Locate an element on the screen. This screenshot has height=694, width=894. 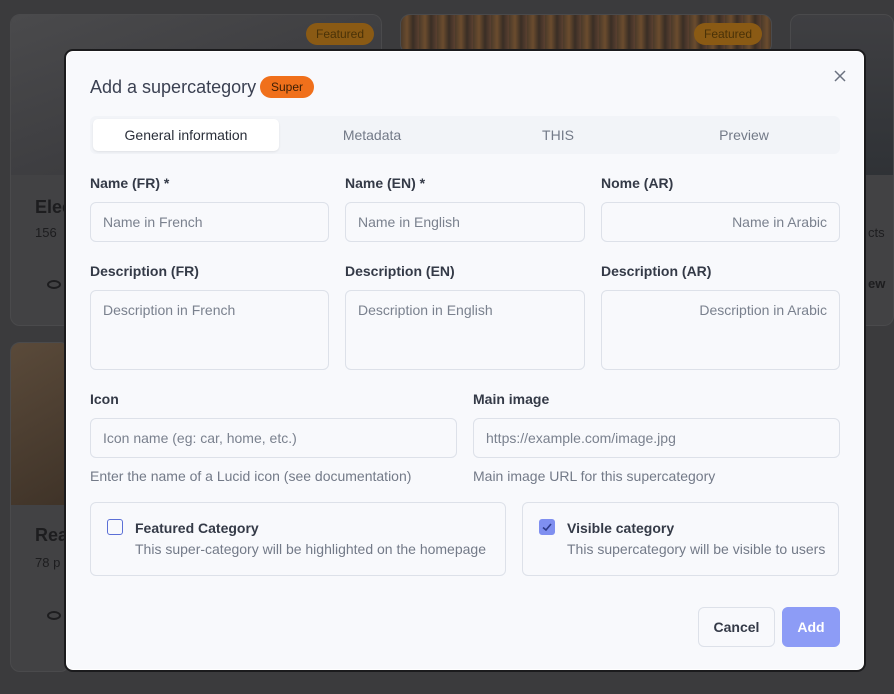
tab-preview: Preview is located at coordinates (744, 135).